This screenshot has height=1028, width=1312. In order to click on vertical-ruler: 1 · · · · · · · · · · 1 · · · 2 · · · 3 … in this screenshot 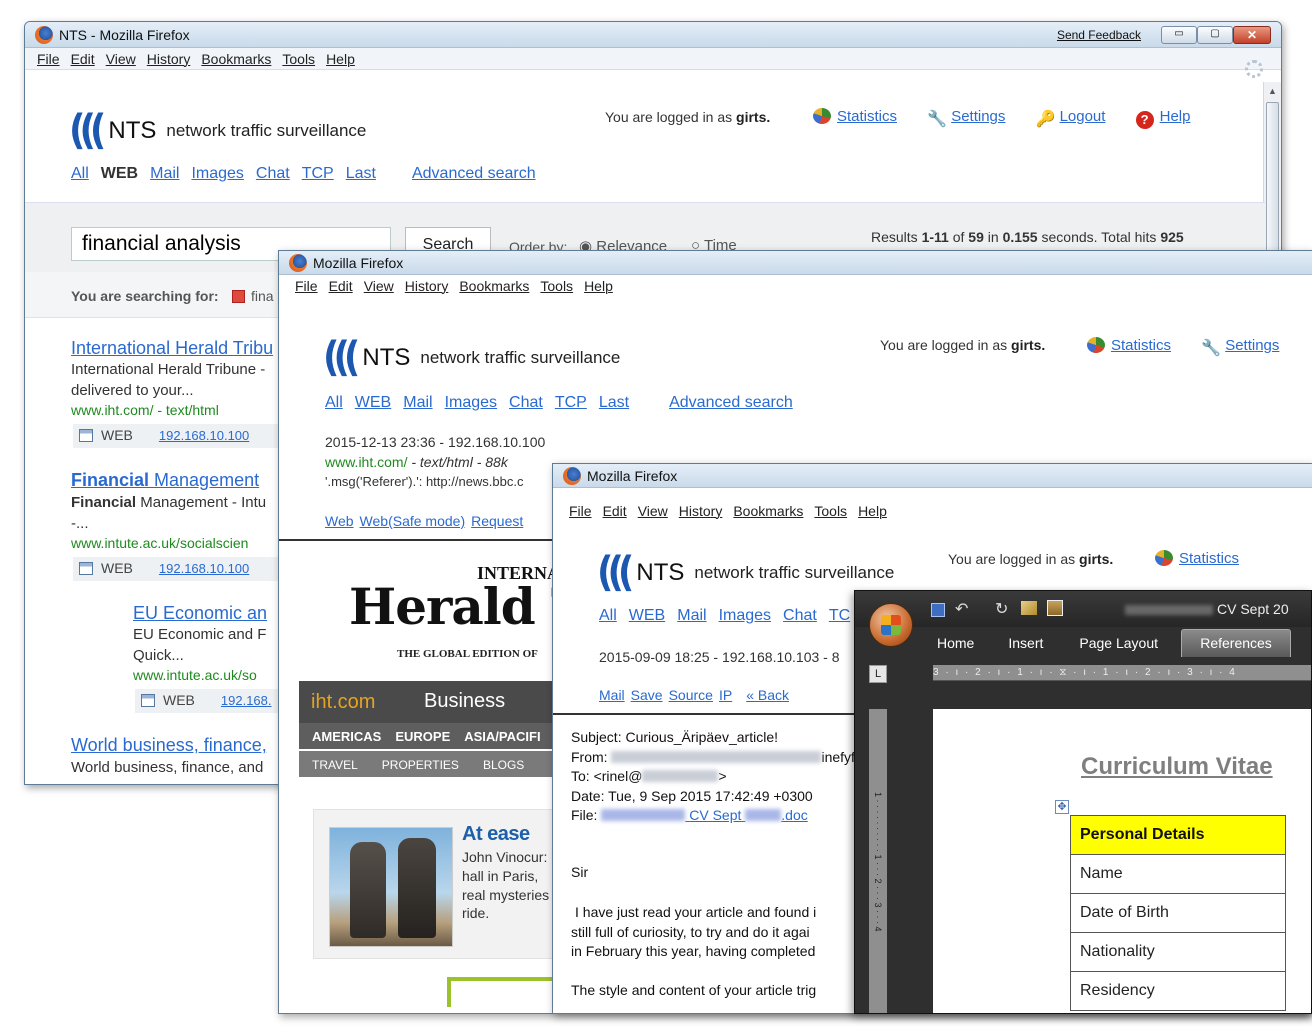, I will do `click(878, 861)`.